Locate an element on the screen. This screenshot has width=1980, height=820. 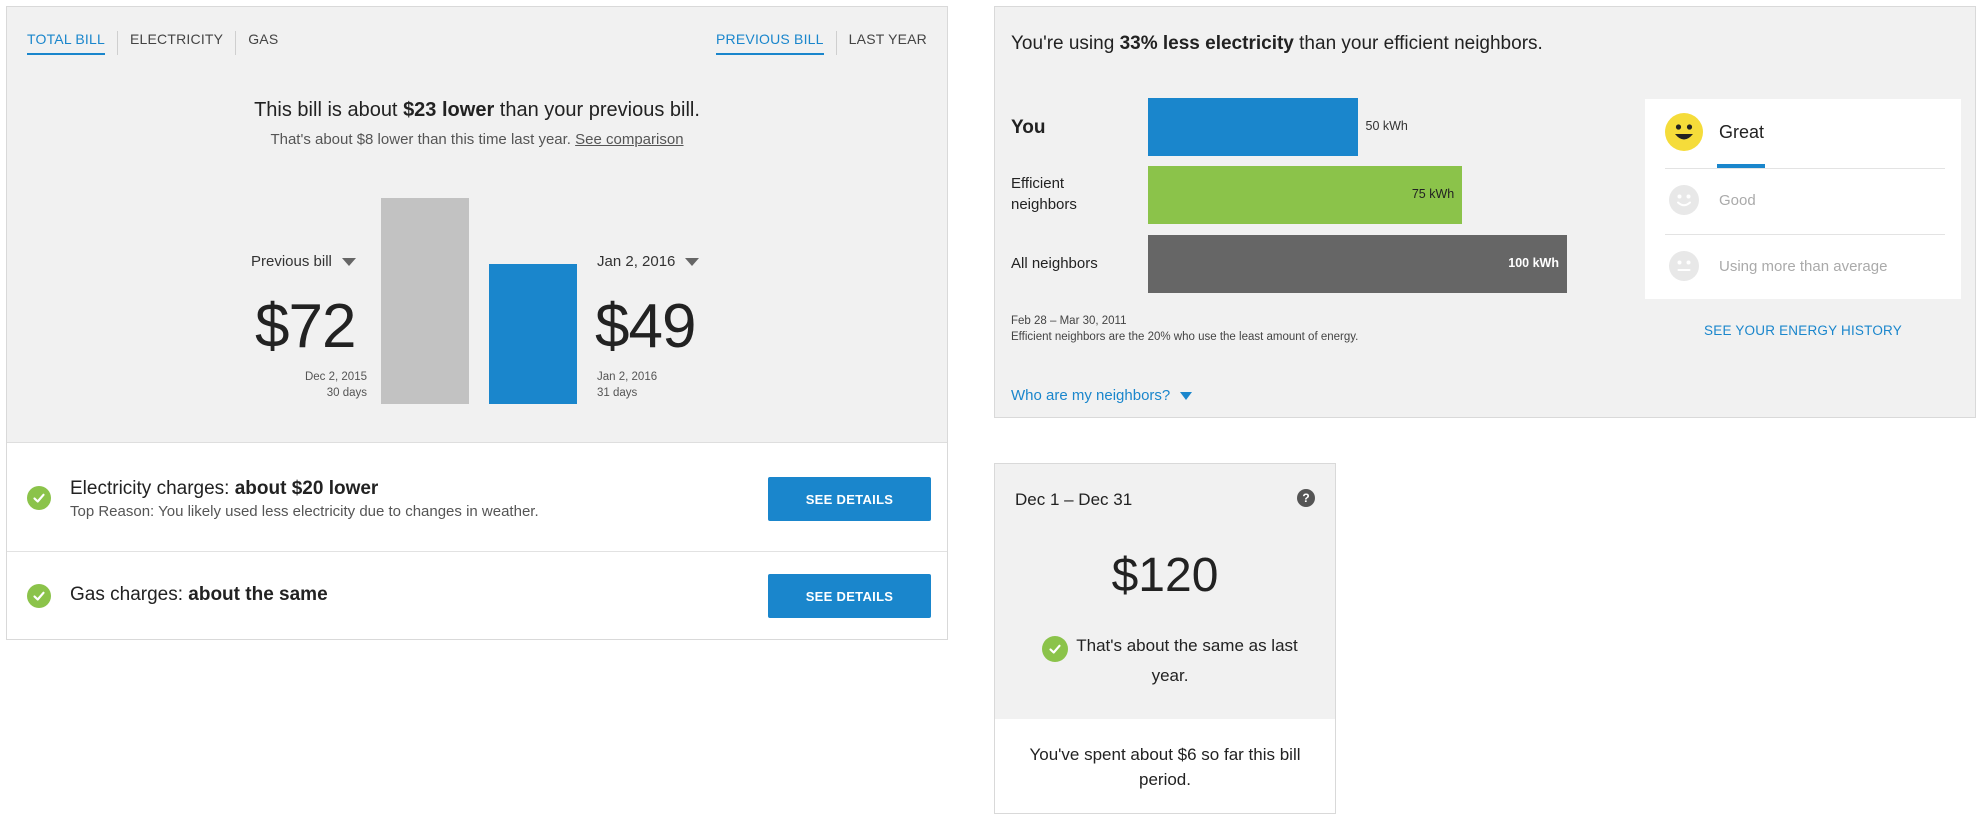
spend-amount: $120 is located at coordinates (1165, 575).